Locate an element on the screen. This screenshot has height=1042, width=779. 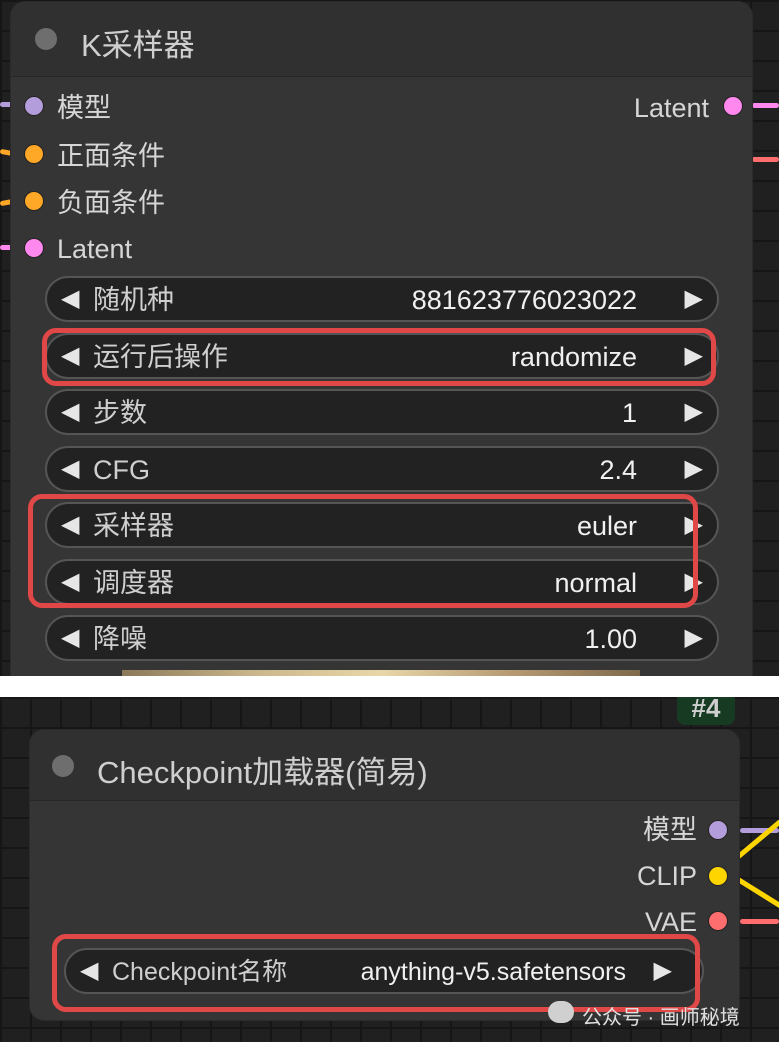
wire-red-out is located at coordinates (765, 159).